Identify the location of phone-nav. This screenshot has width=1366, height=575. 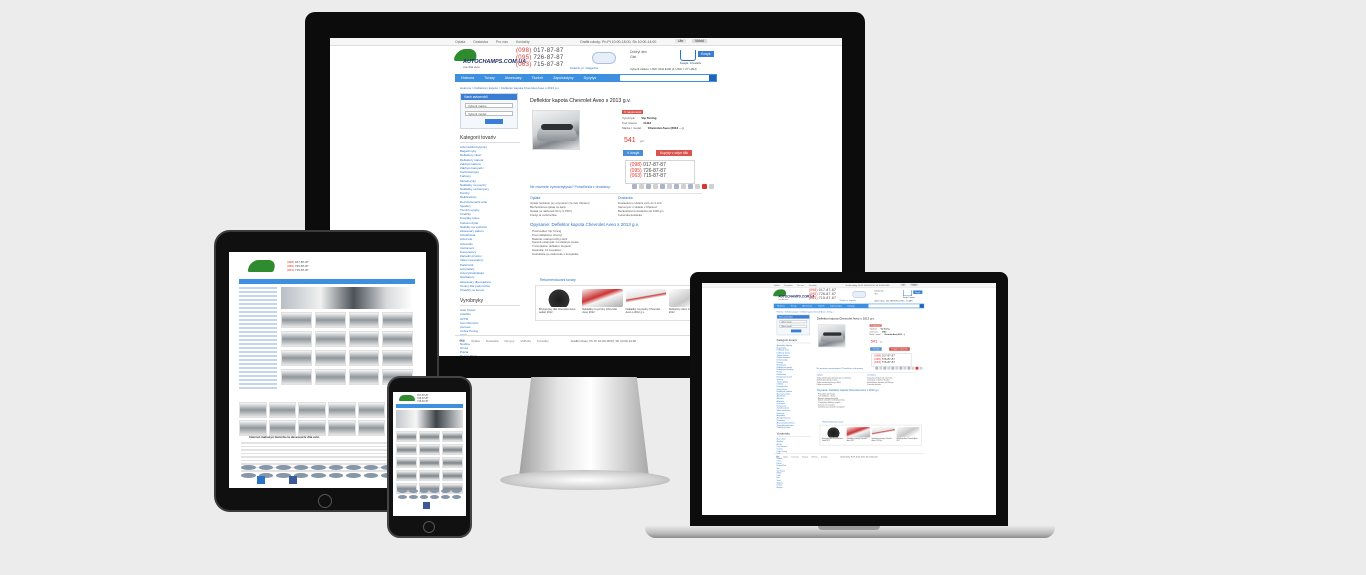
(429, 406).